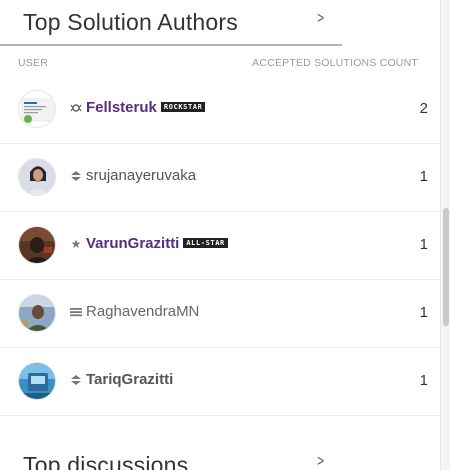  I want to click on author-name: VarunGrazitti ALL-STAR, so click(157, 244).